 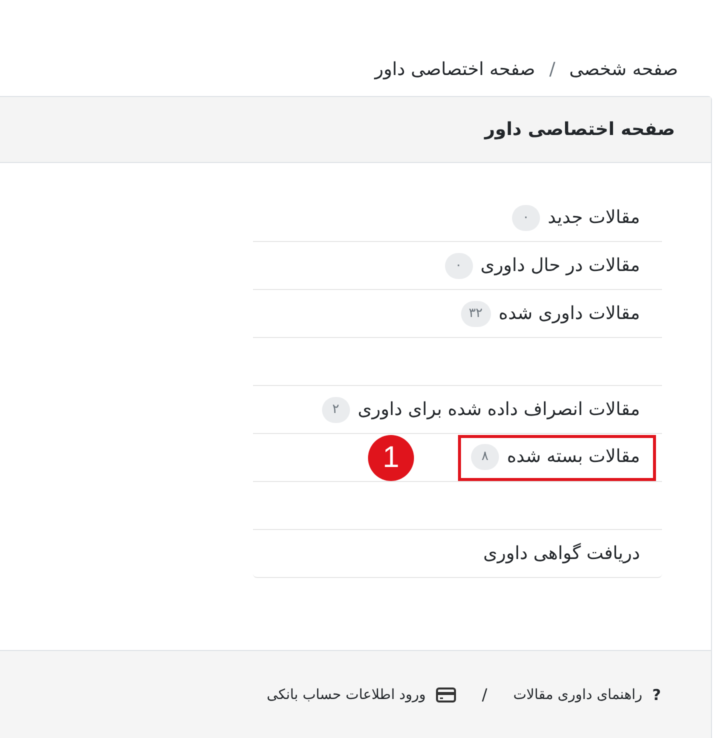 What do you see at coordinates (560, 265) in the screenshot?
I see `list-item-link: مقالات در حال داوری` at bounding box center [560, 265].